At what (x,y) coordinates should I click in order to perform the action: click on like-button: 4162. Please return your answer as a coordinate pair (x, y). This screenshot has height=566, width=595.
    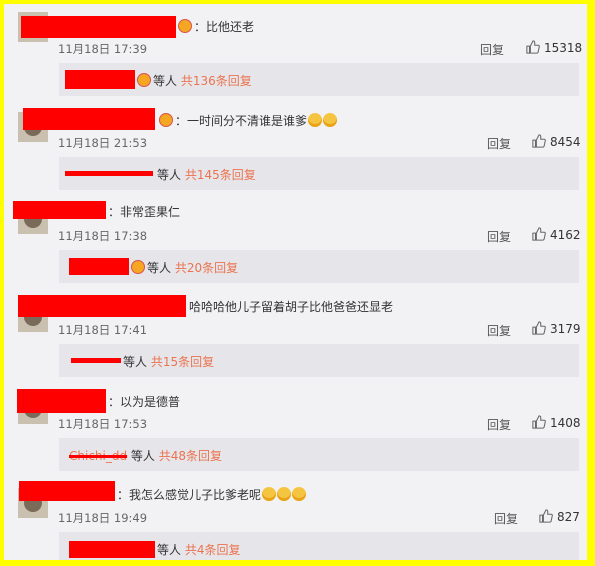
    Looking at the image, I should click on (556, 234).